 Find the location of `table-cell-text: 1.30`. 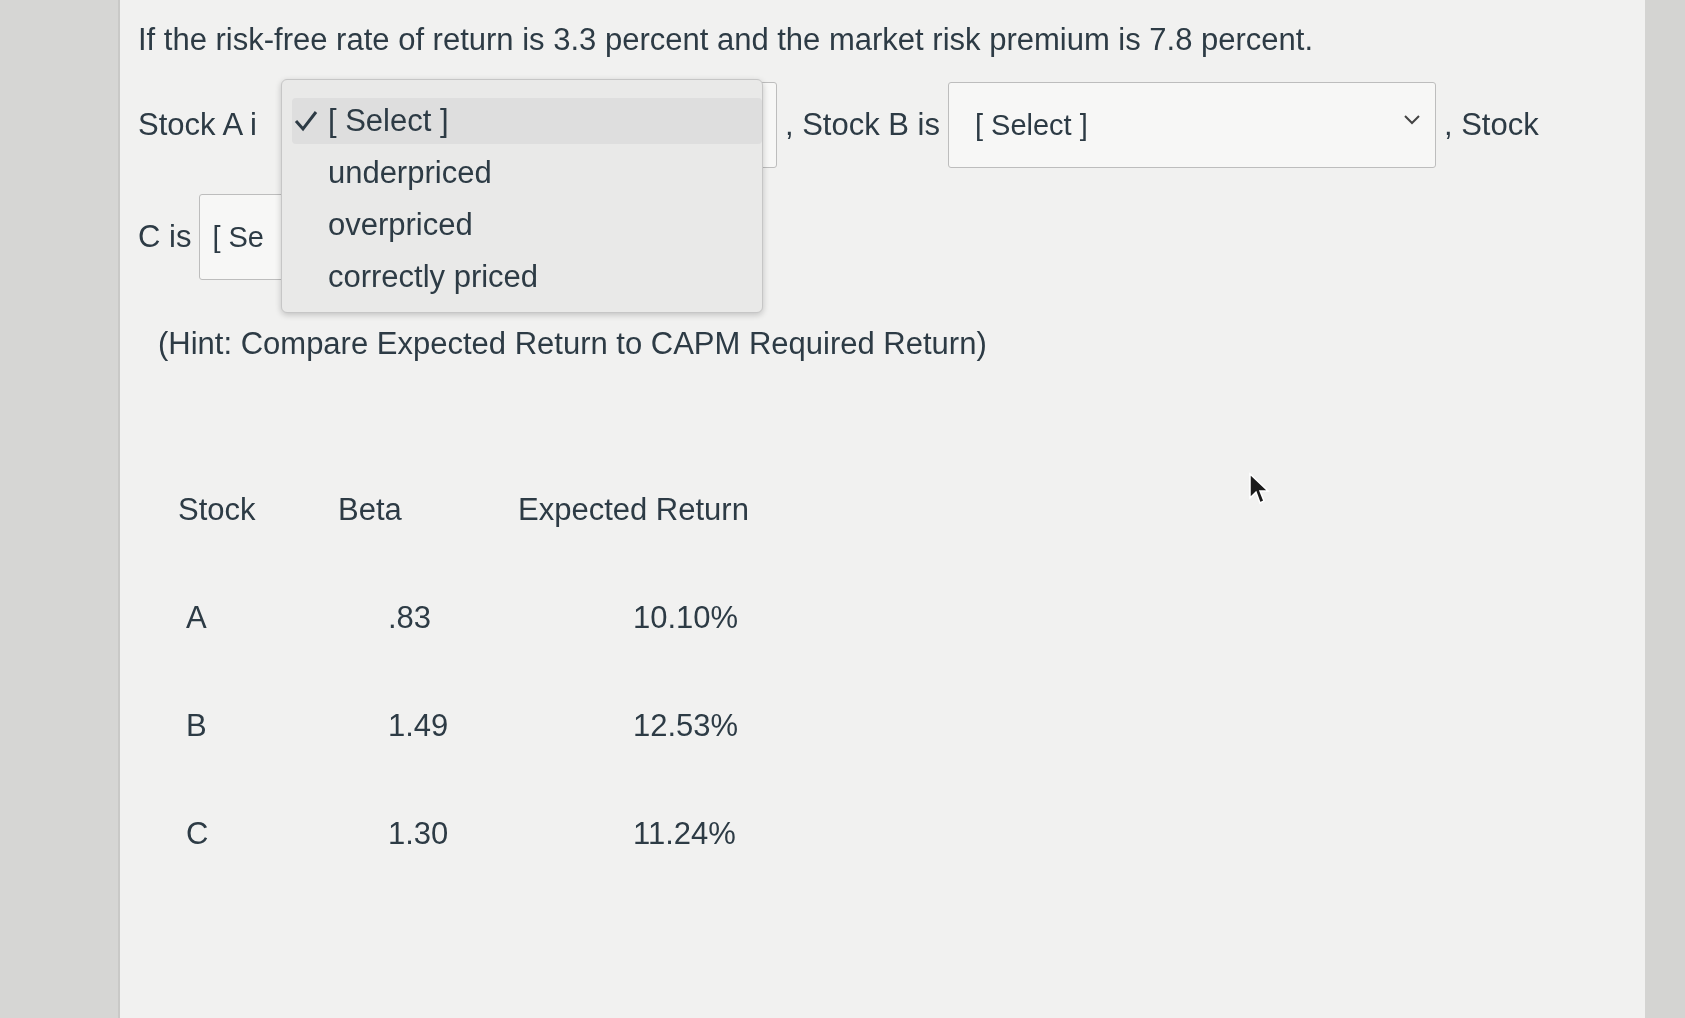

table-cell-text: 1.30 is located at coordinates (418, 834).